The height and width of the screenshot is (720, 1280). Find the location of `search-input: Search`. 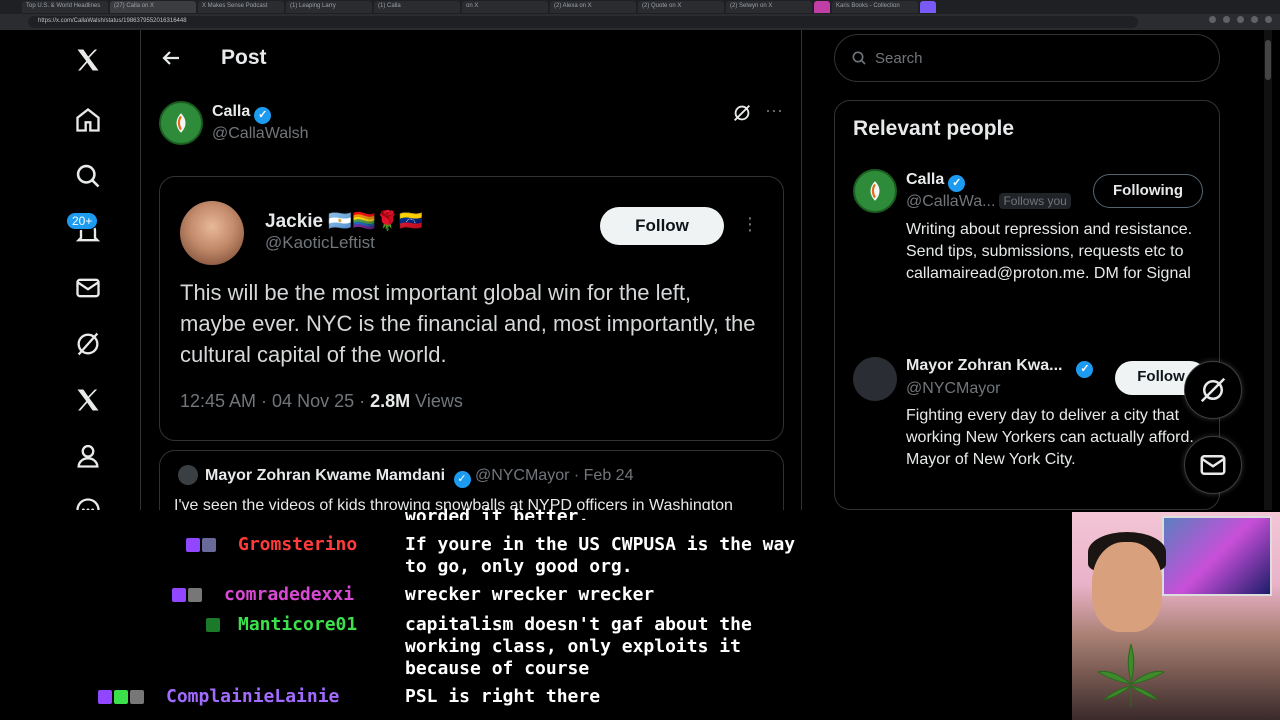

search-input: Search is located at coordinates (1027, 58).